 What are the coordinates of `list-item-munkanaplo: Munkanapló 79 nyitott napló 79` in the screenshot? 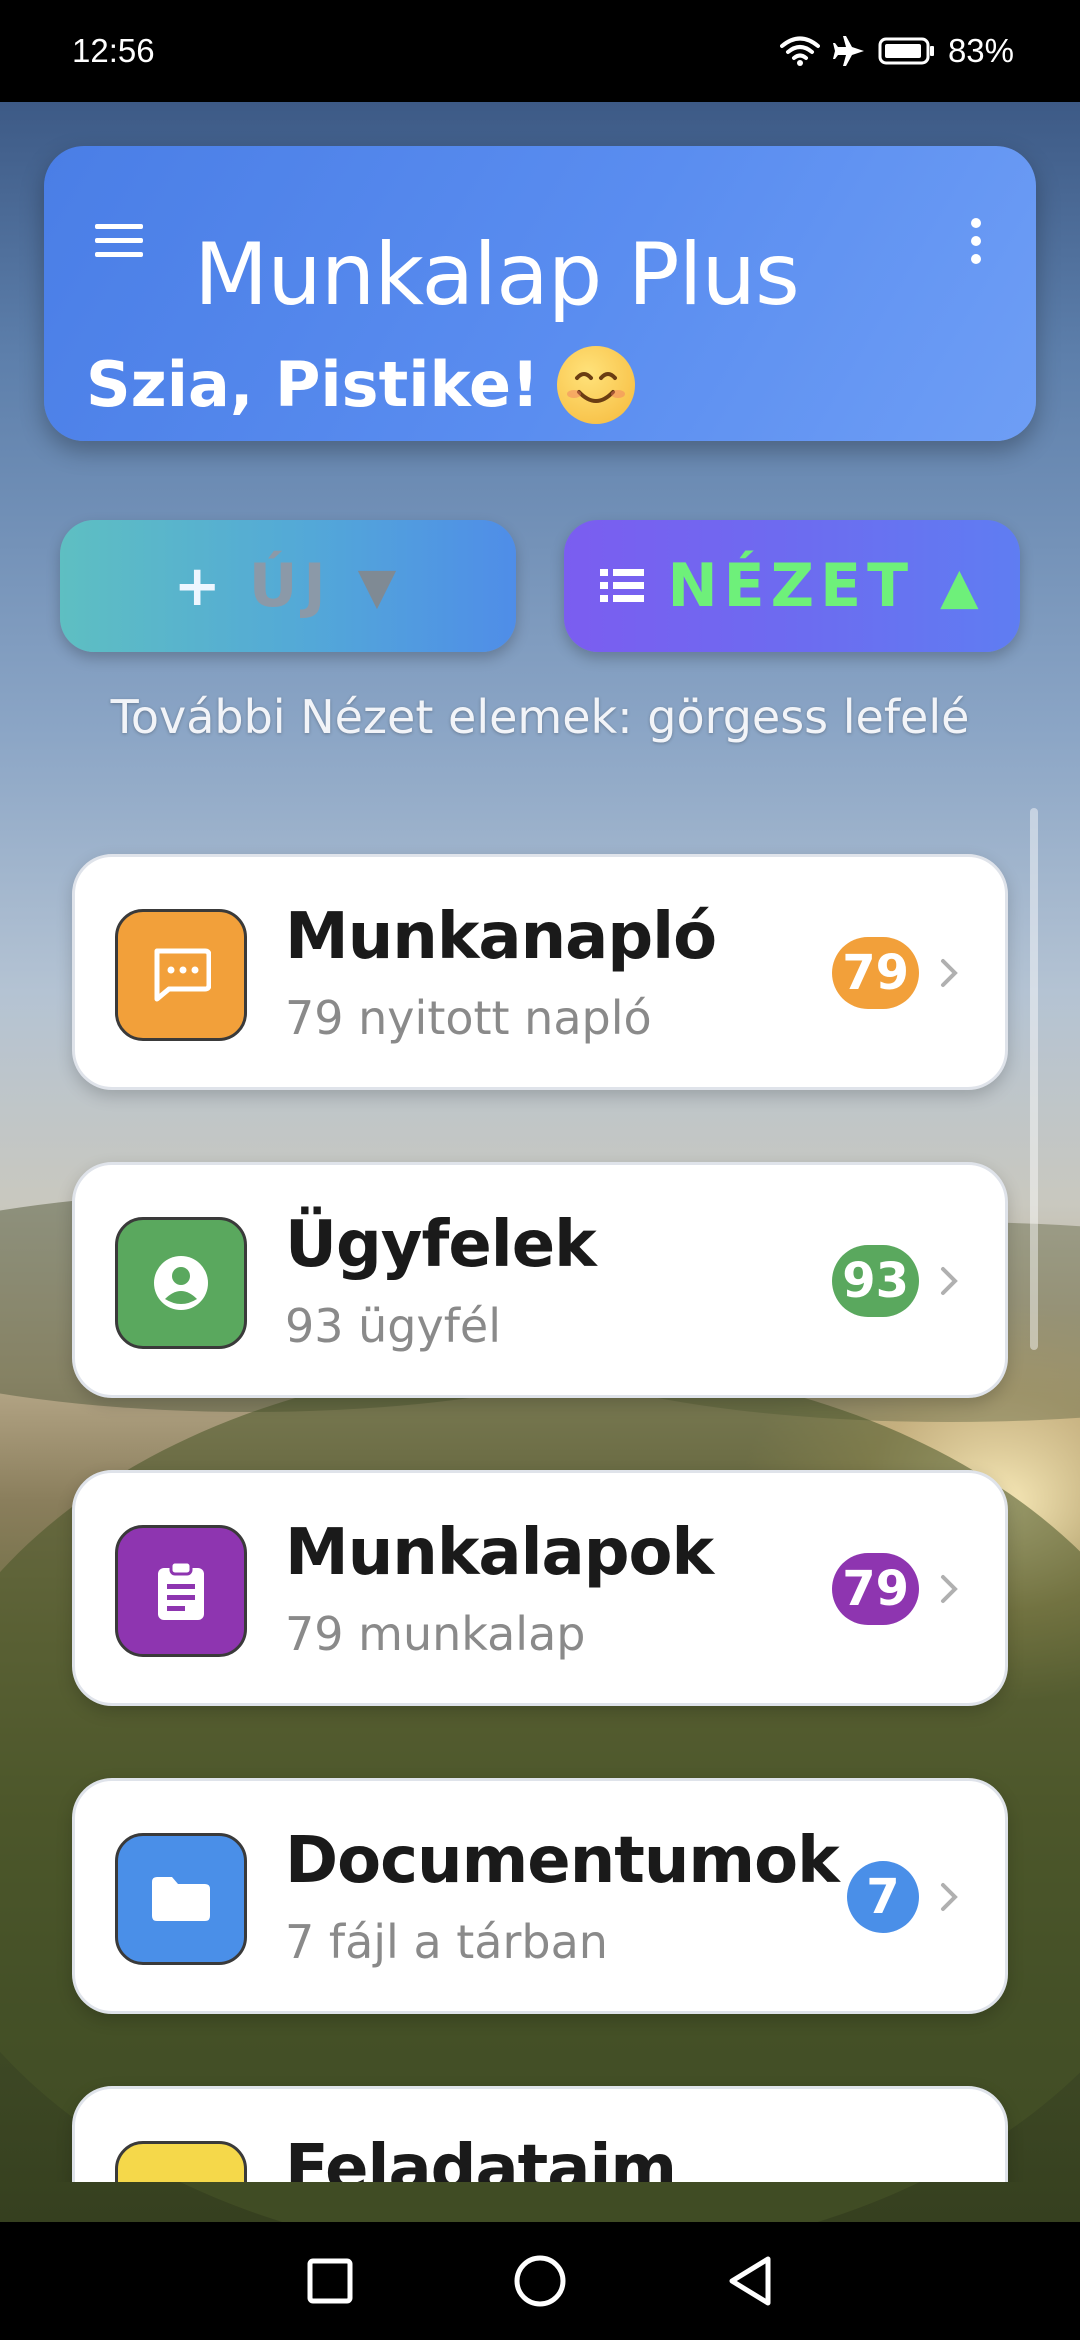 It's located at (540, 972).